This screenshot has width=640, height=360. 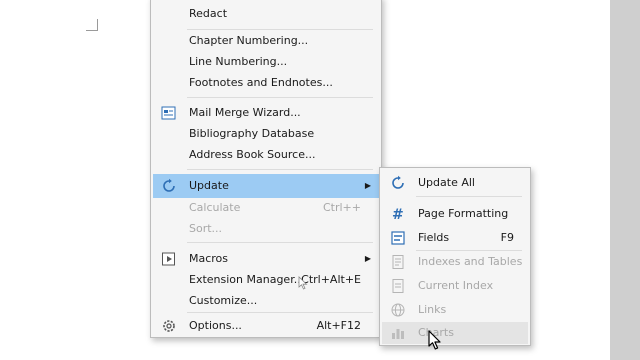 I want to click on menu-item-label: Calculate, so click(x=215, y=207).